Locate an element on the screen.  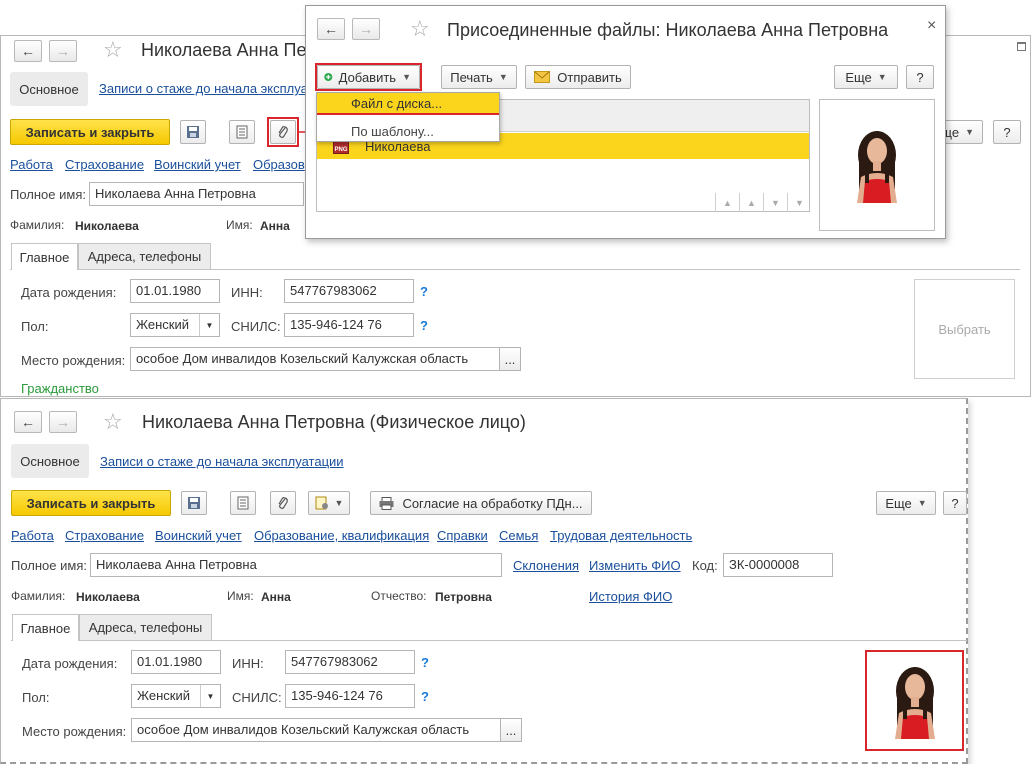
link-education: Образование, квалификация is located at coordinates (341, 535).